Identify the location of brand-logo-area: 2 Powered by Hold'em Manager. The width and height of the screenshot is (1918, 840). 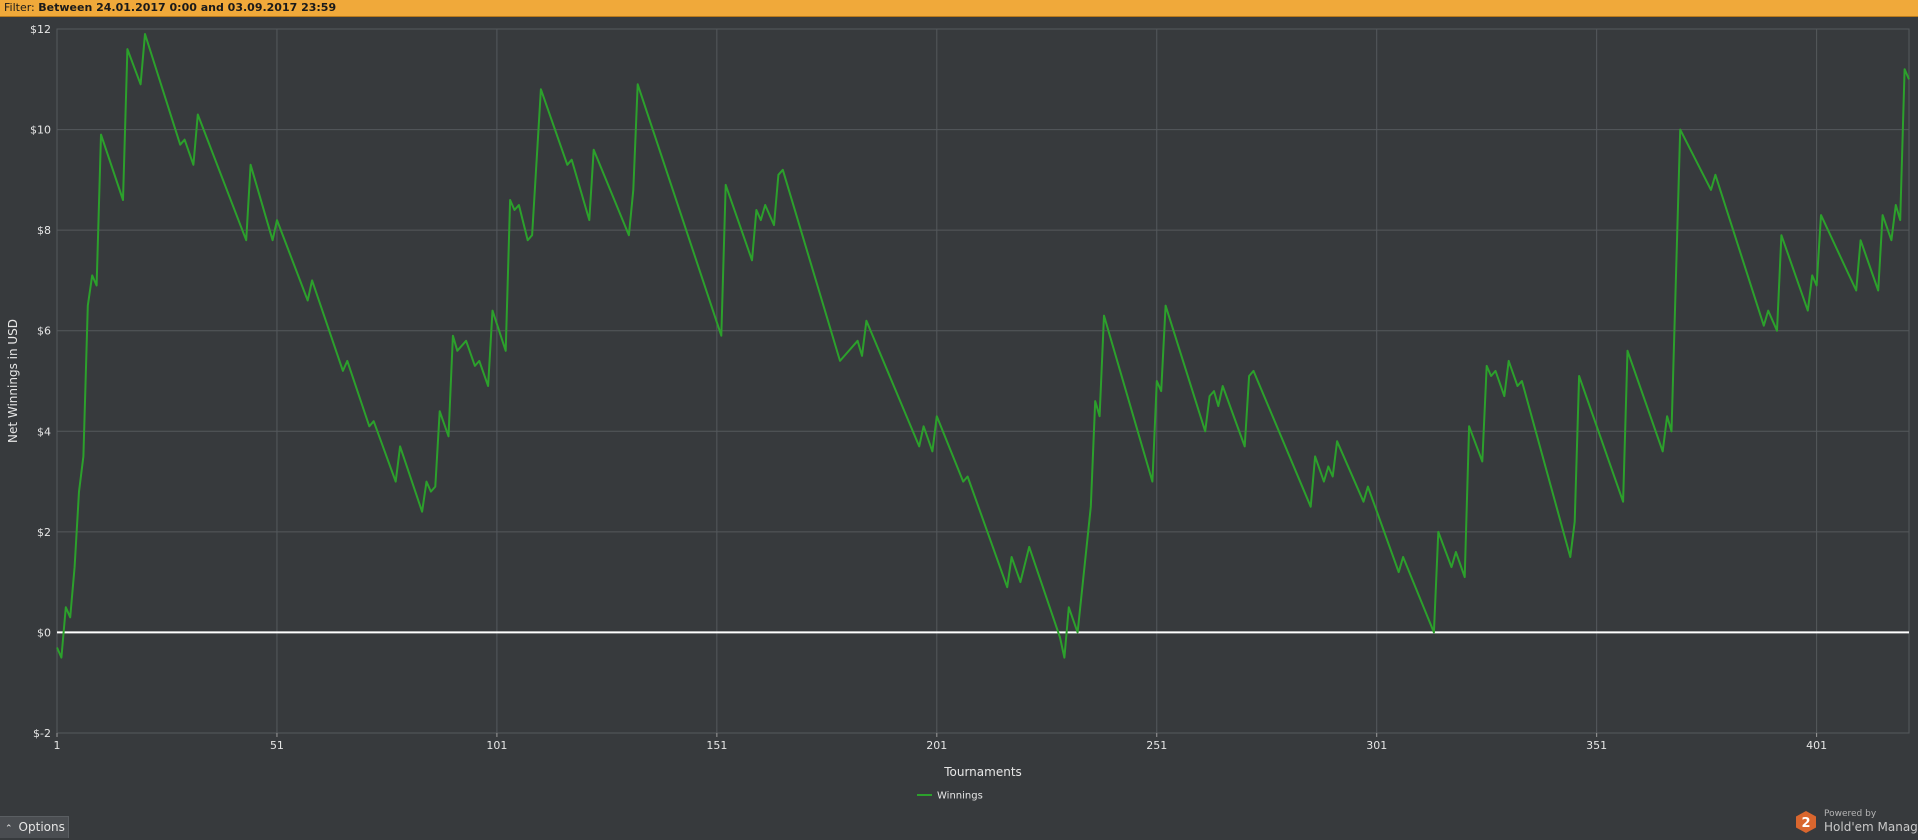
(1854, 822).